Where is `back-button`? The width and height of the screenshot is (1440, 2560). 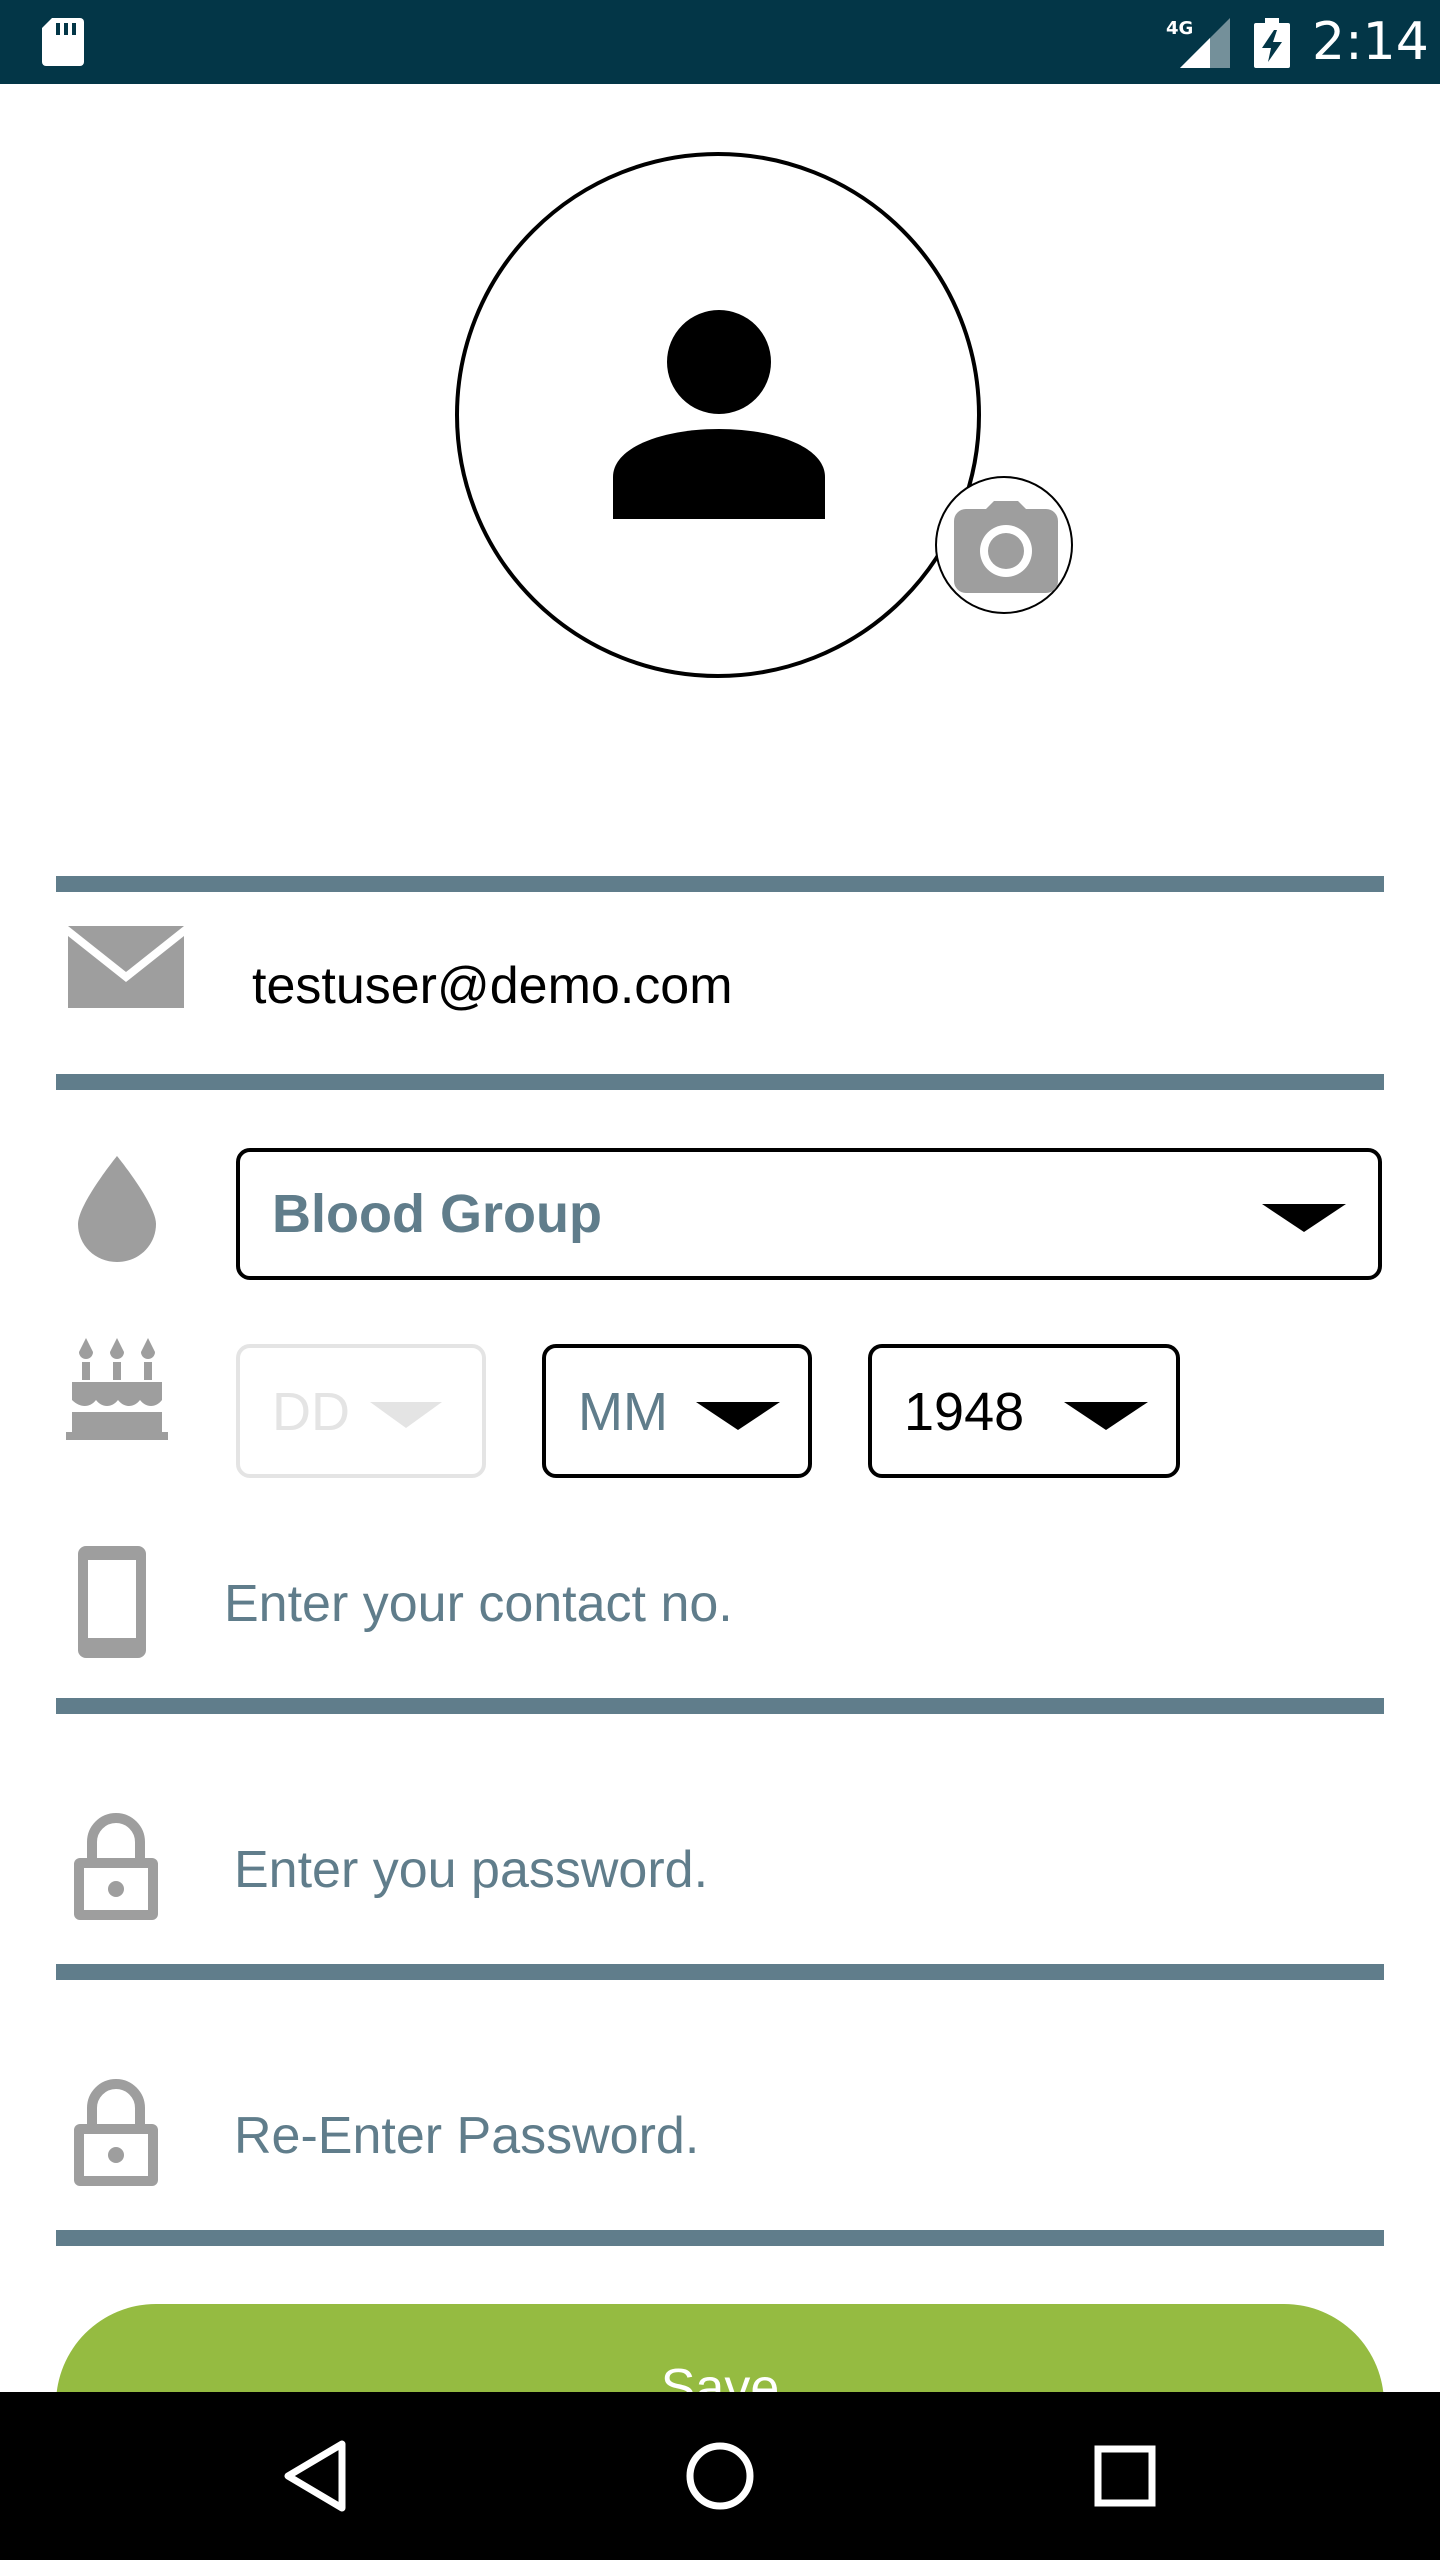
back-button is located at coordinates (316, 2476).